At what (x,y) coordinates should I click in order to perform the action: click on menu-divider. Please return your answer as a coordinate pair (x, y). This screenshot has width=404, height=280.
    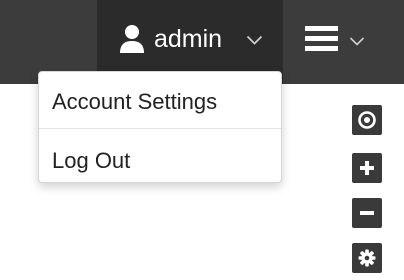
    Looking at the image, I should click on (160, 128).